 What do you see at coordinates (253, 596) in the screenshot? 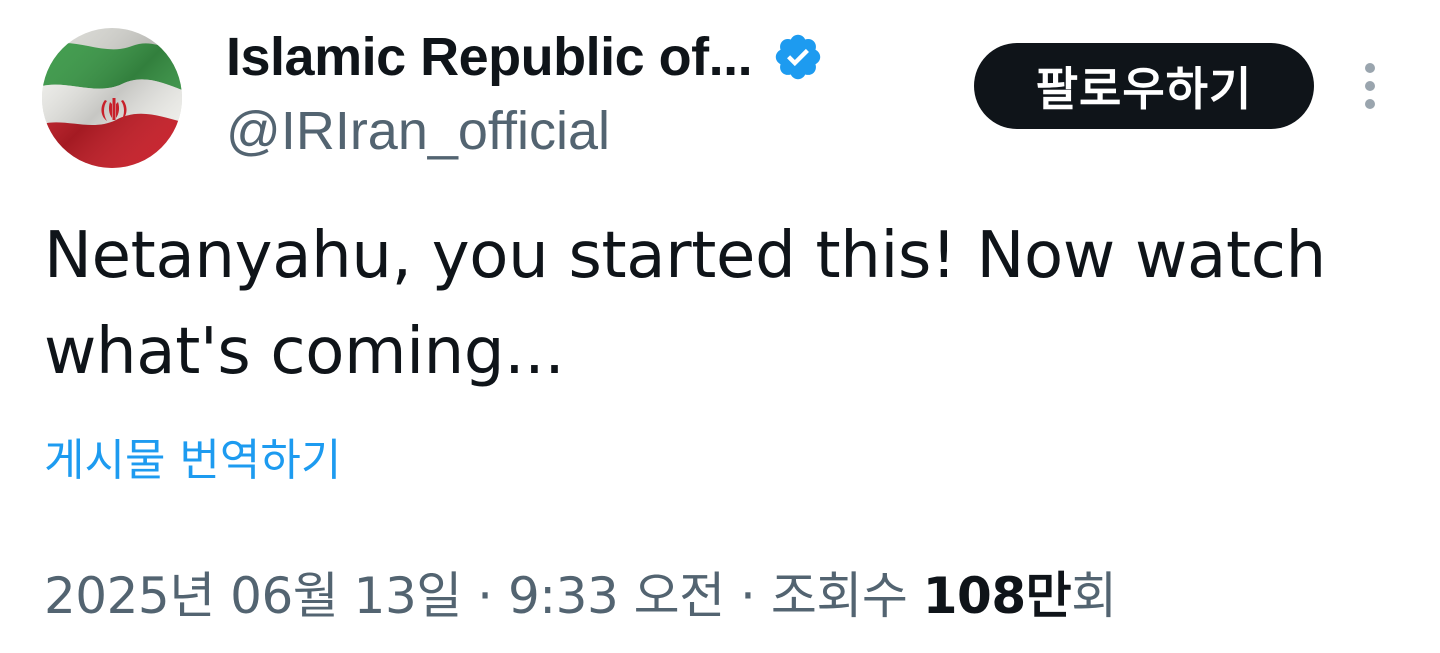
I see `tweet-date: 2025년 06월 13일` at bounding box center [253, 596].